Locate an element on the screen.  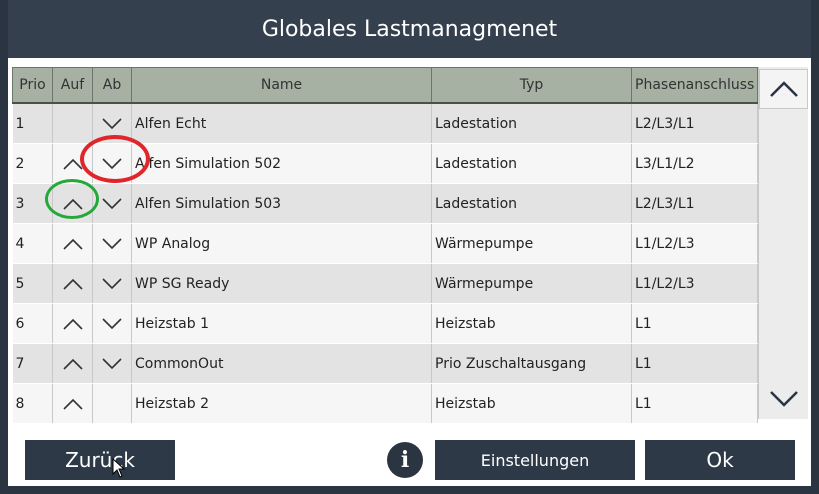
table-row: 2 Alfen Simulation 502 Ladestation L3/L1/L2 is located at coordinates (385, 163).